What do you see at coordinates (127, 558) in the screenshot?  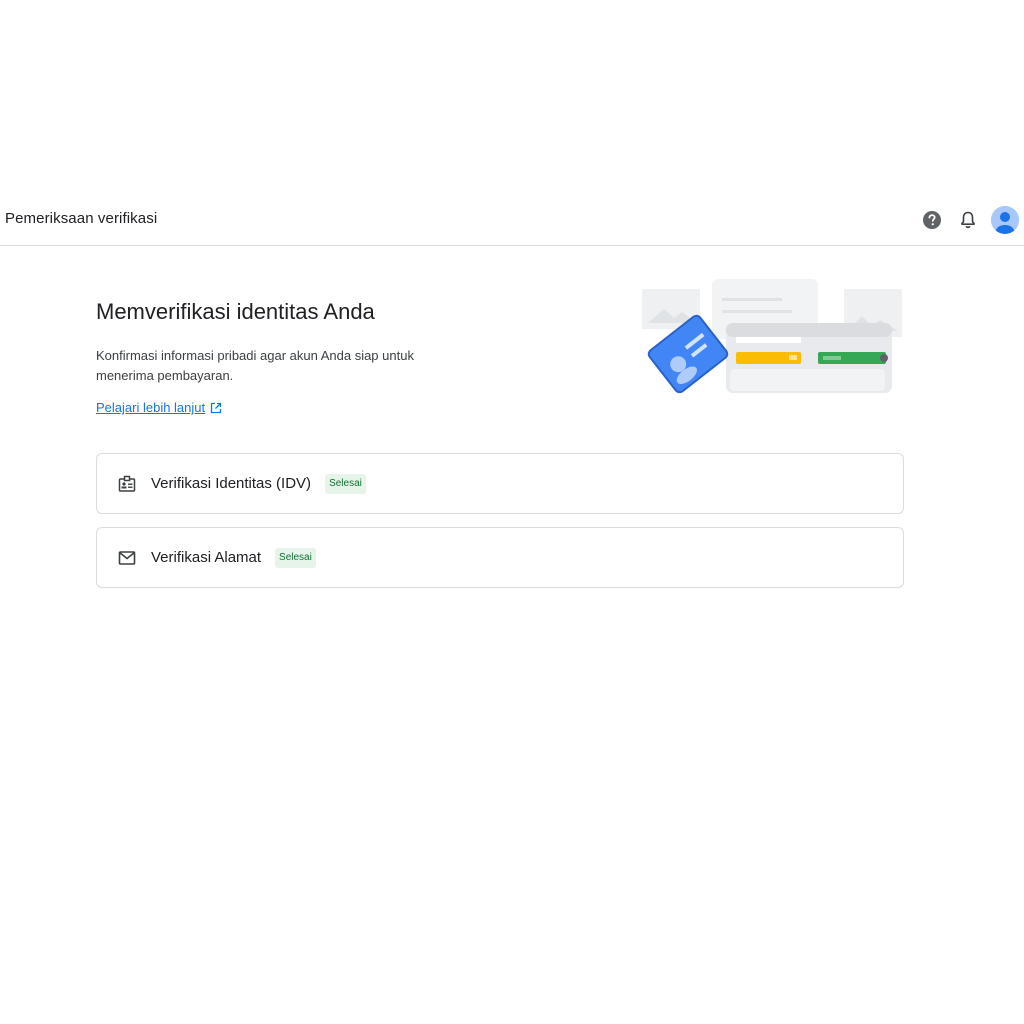 I see `mail-icon` at bounding box center [127, 558].